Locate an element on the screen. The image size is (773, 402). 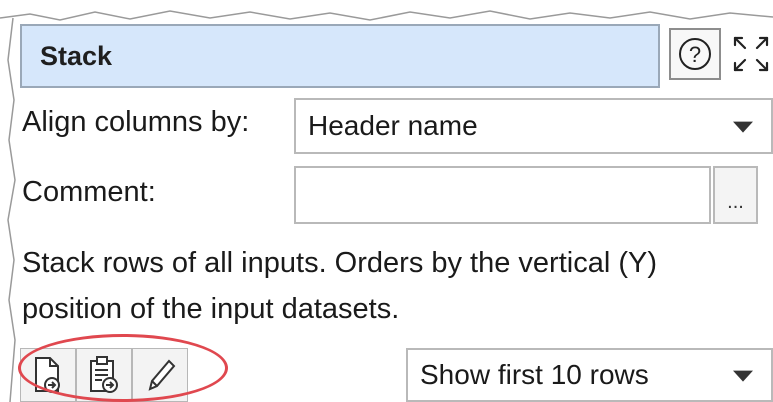
clipboard-export-button is located at coordinates (104, 375).